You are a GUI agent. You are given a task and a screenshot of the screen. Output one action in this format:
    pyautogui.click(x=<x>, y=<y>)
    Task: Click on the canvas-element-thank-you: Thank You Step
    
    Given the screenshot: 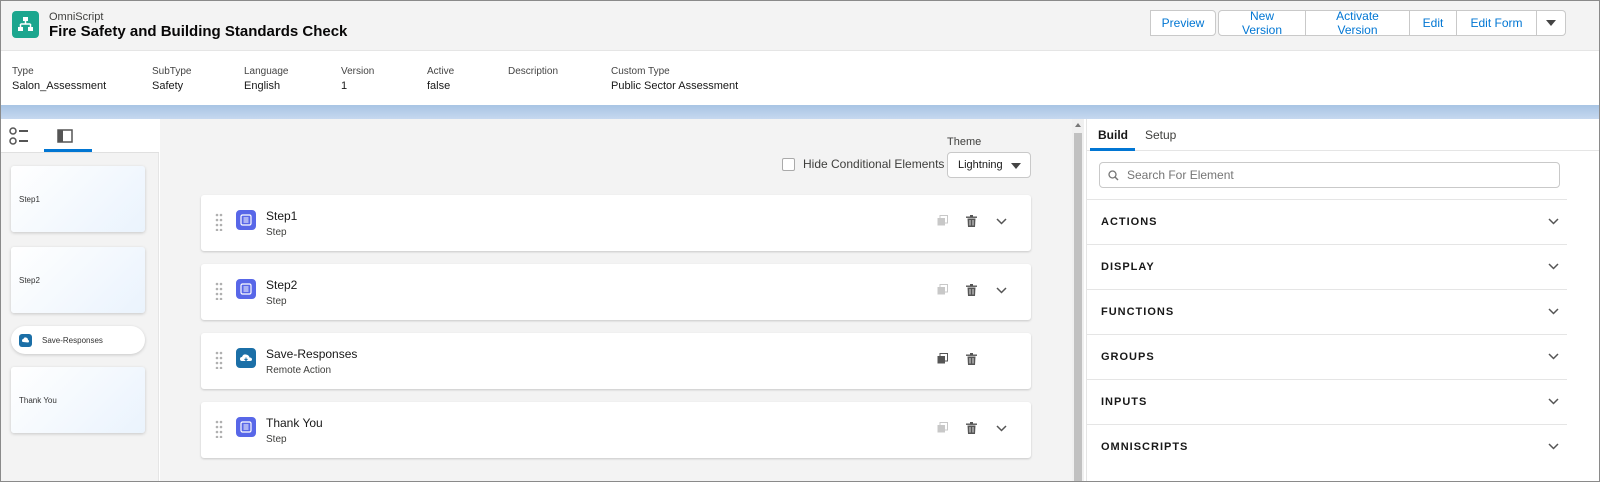 What is the action you would take?
    pyautogui.click(x=616, y=430)
    